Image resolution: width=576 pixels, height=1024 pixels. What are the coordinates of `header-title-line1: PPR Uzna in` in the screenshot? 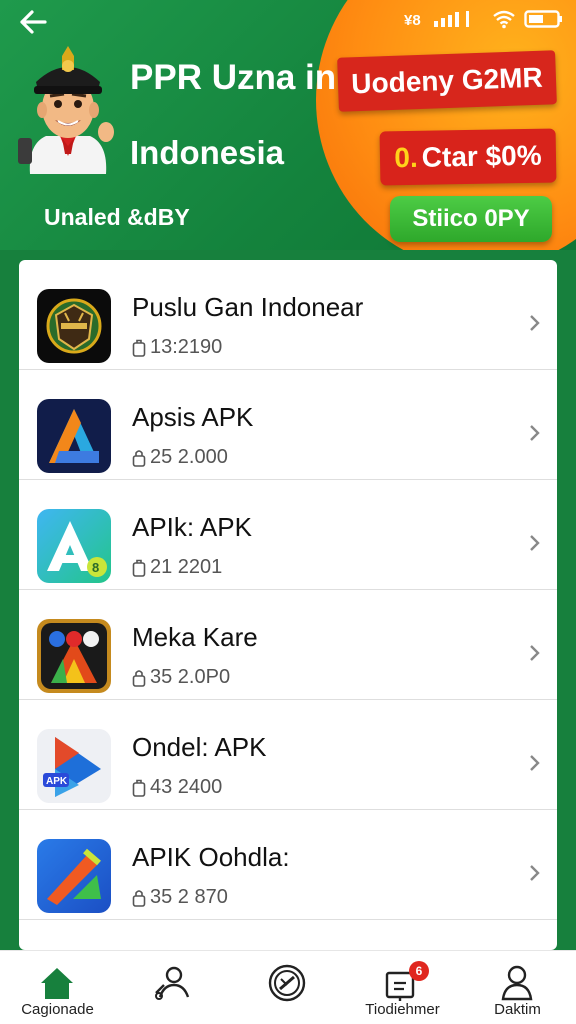 It's located at (233, 77).